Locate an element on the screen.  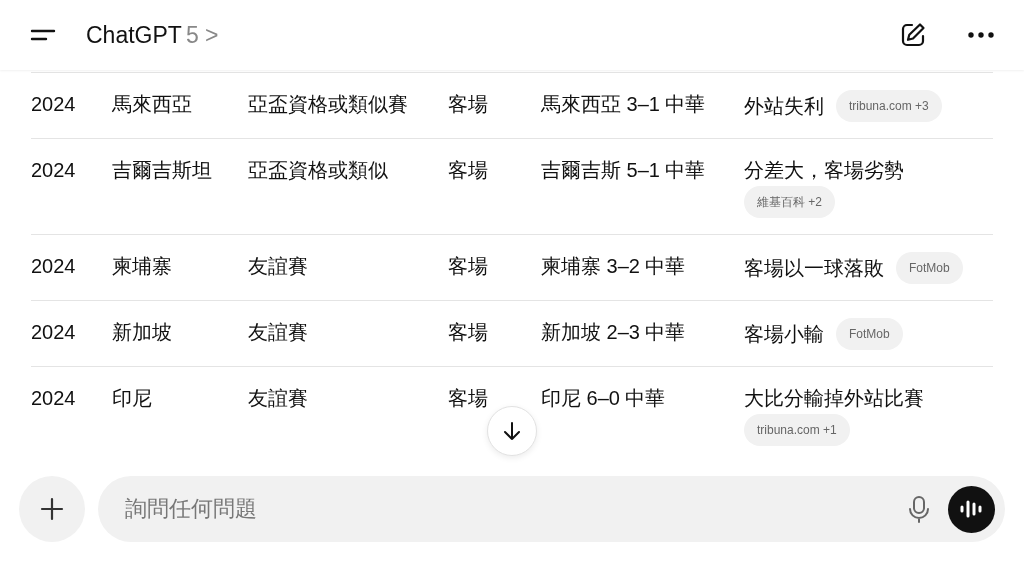
table-cell-text: 馬來西亞 is located at coordinates (152, 104).